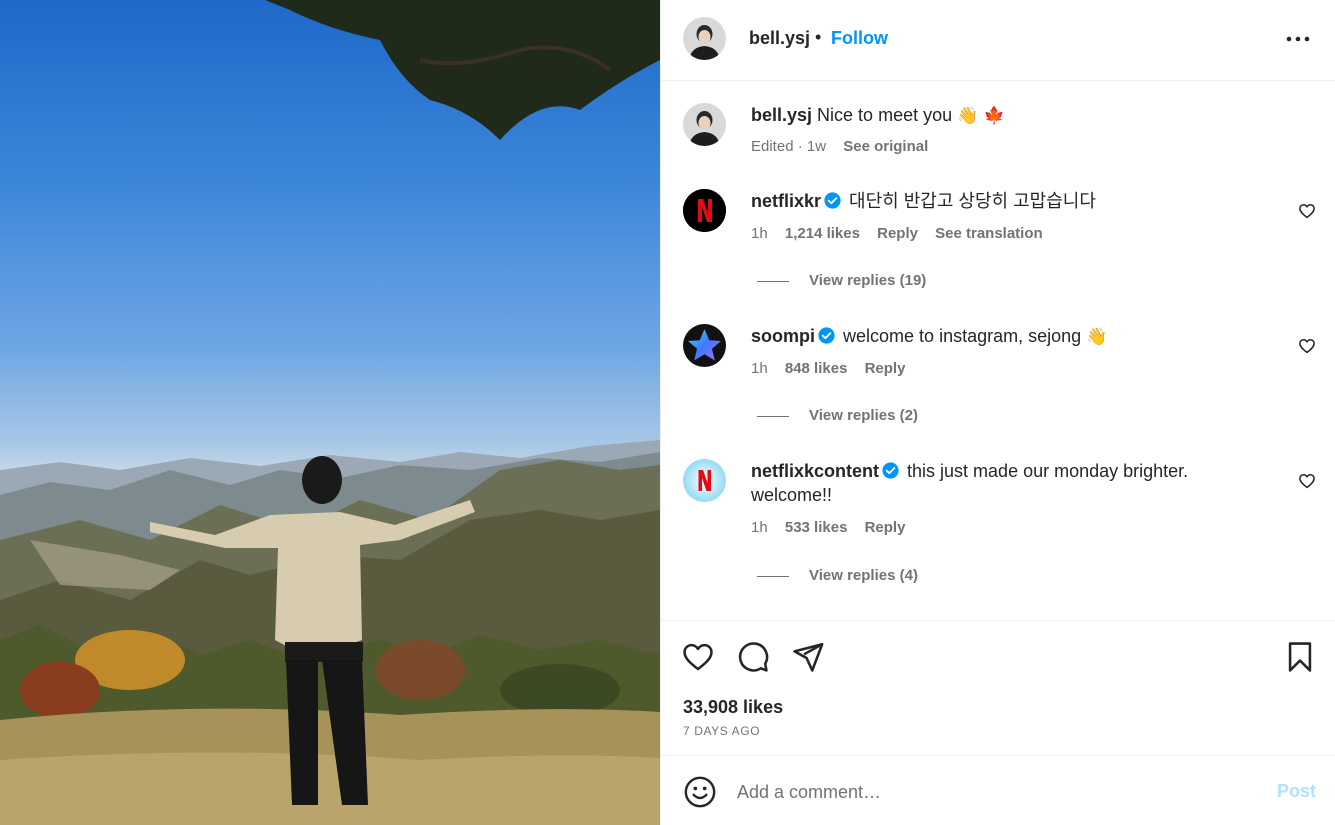  What do you see at coordinates (704, 124) in the screenshot?
I see `caption-avatar` at bounding box center [704, 124].